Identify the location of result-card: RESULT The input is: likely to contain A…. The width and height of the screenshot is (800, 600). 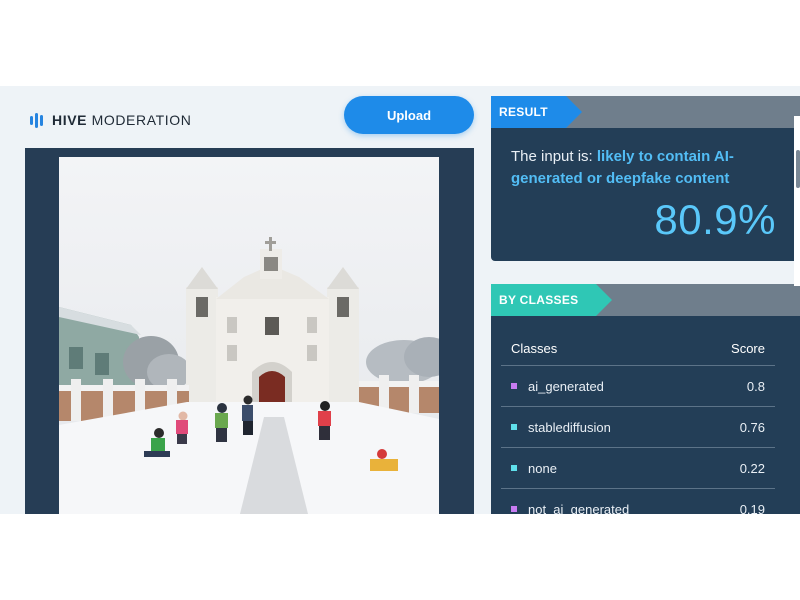
(645, 178).